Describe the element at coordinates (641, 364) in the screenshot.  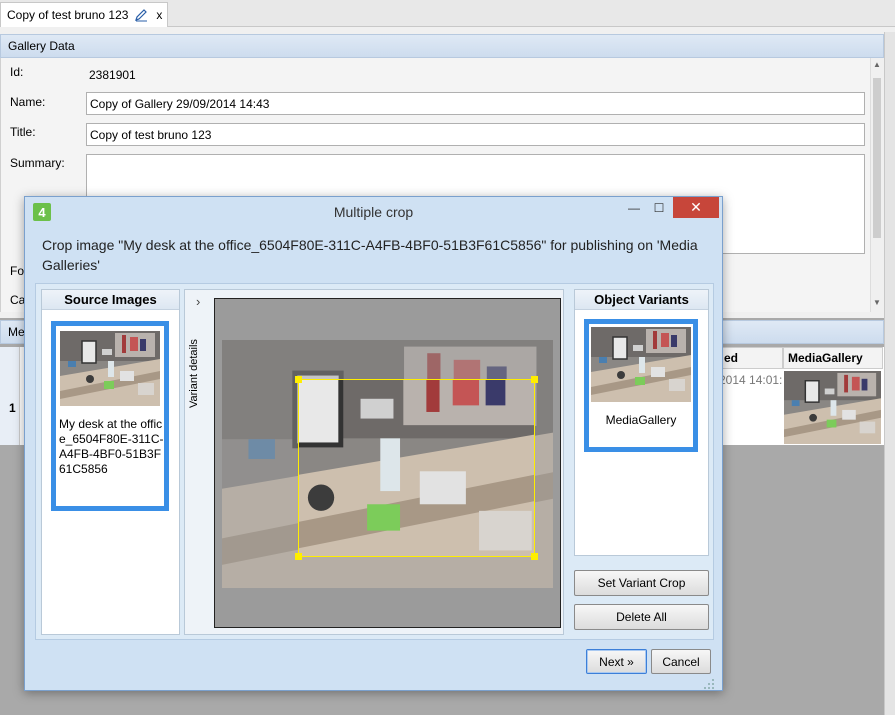
I see `variant-thumbnail` at that location.